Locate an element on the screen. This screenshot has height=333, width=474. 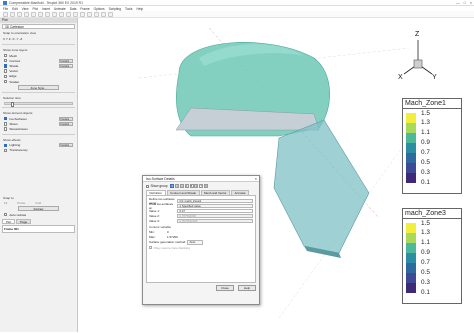
surface-gen-select: Auto is located at coordinates (195, 242).